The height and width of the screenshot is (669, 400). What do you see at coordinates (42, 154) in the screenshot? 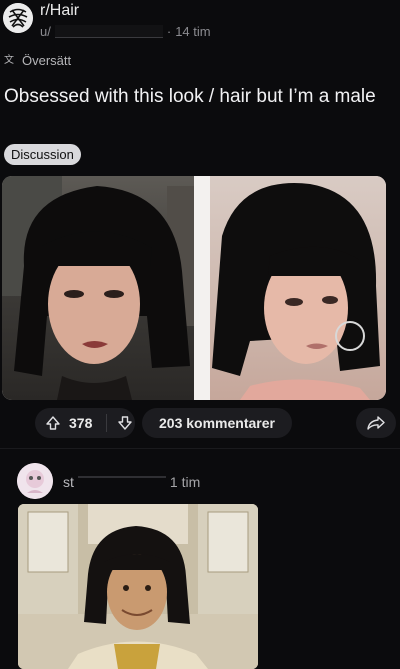
I see `post-flair: Discussion` at bounding box center [42, 154].